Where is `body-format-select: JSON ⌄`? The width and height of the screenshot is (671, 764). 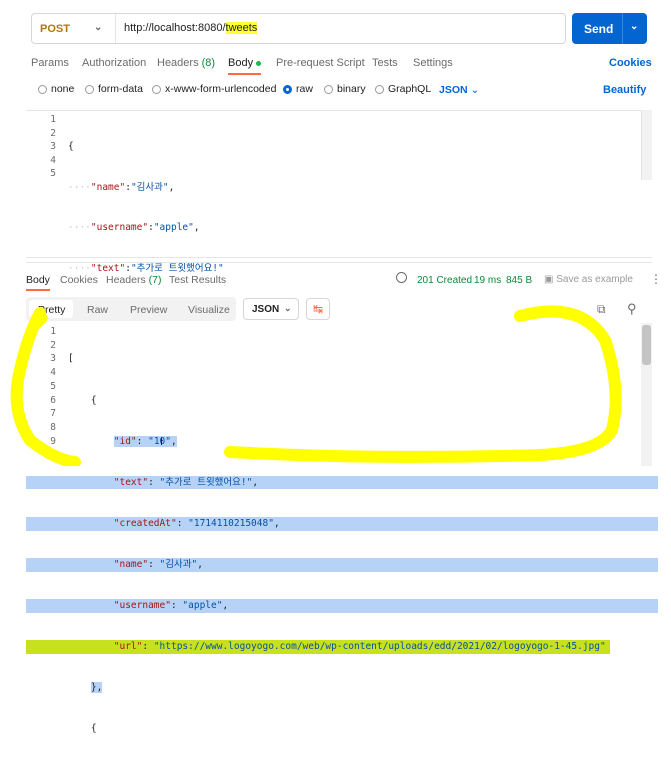
body-format-select: JSON ⌄ is located at coordinates (459, 90).